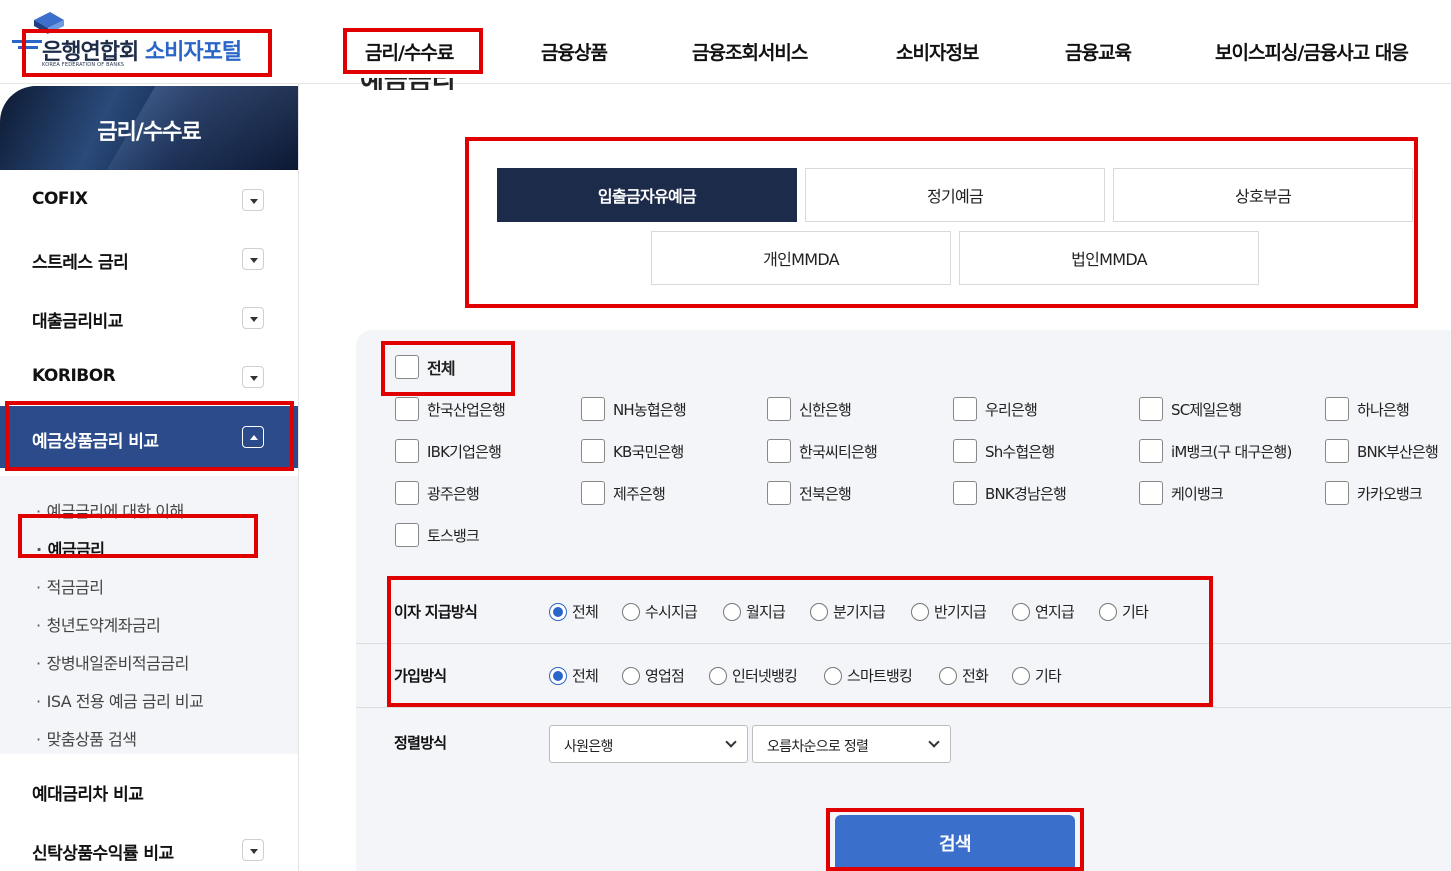 The height and width of the screenshot is (871, 1451). I want to click on nav-rates-fees: 금리/수수료, so click(409, 51).